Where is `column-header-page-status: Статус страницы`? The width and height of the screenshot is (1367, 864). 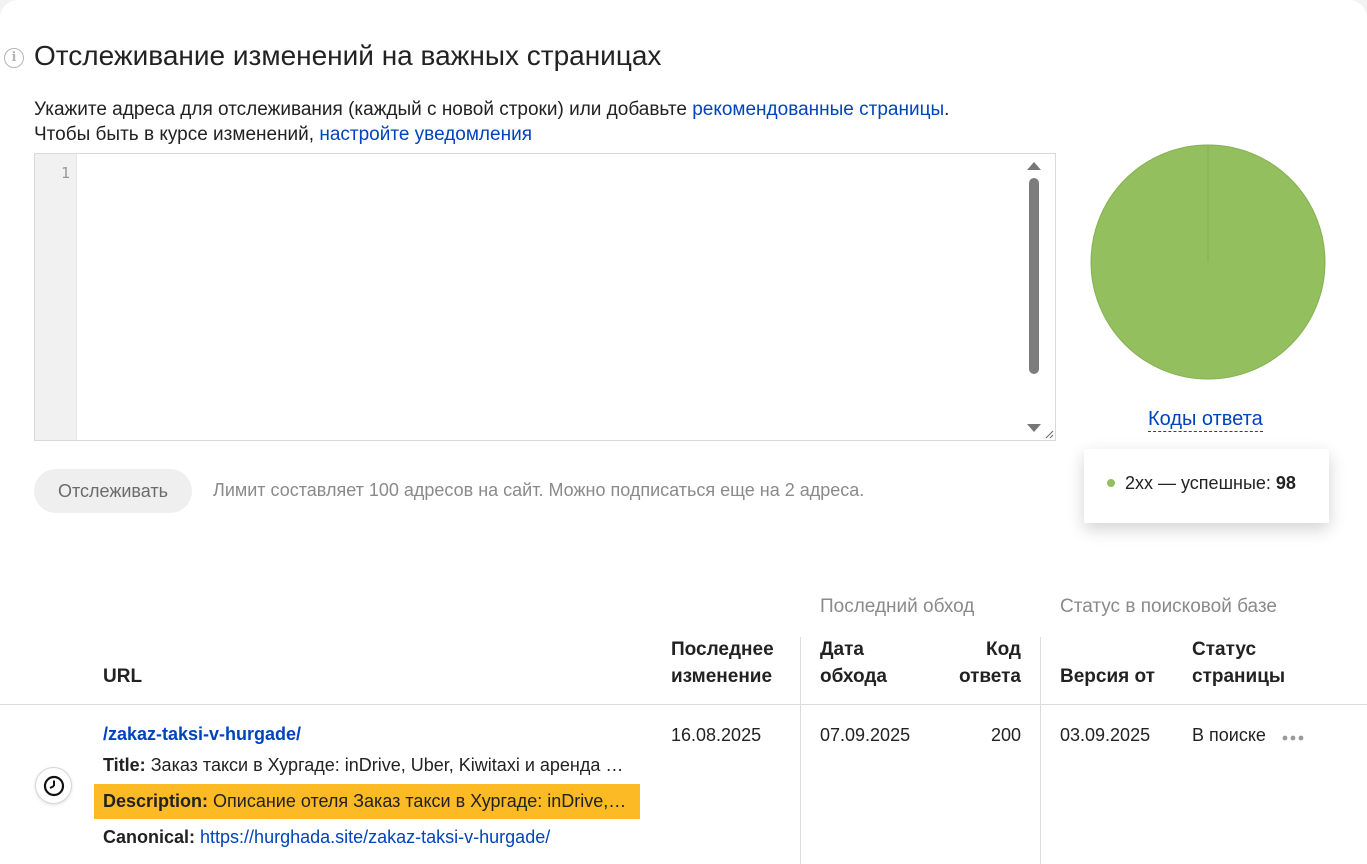
column-header-page-status: Статус страницы is located at coordinates (1238, 663).